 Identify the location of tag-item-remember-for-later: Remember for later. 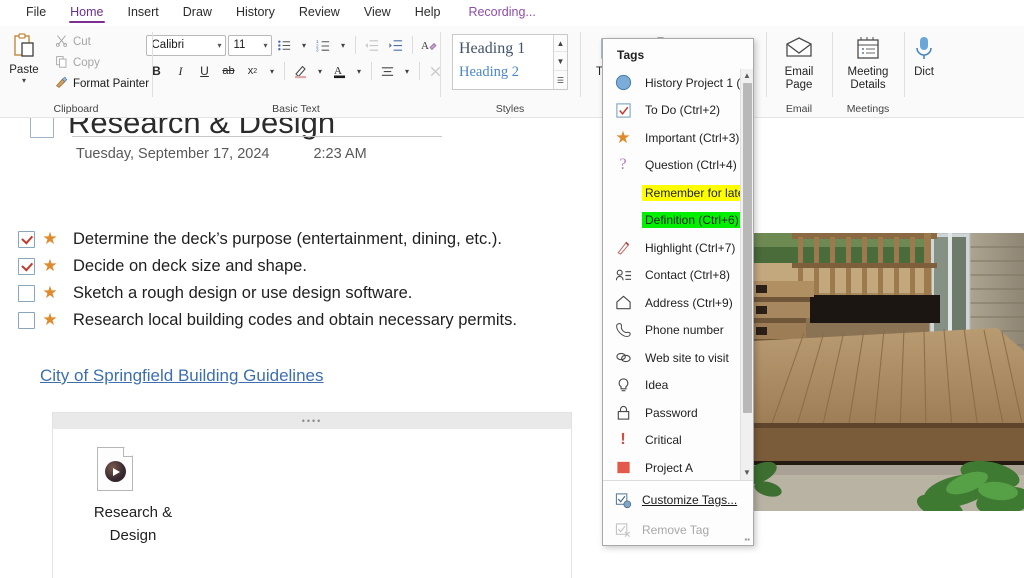
(671, 193).